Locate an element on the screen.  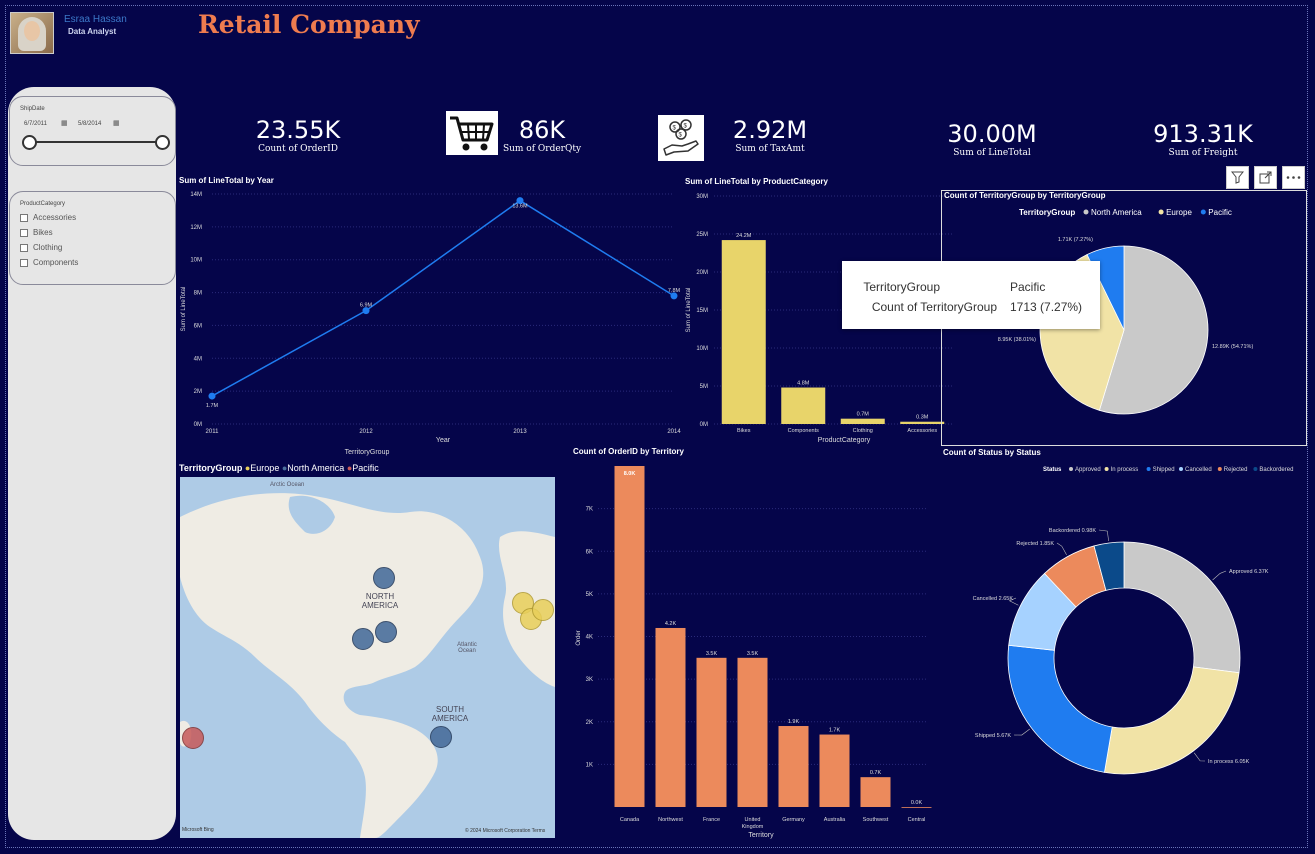
tooltip-value: 1713 (7.27%) is located at coordinates (1046, 307).